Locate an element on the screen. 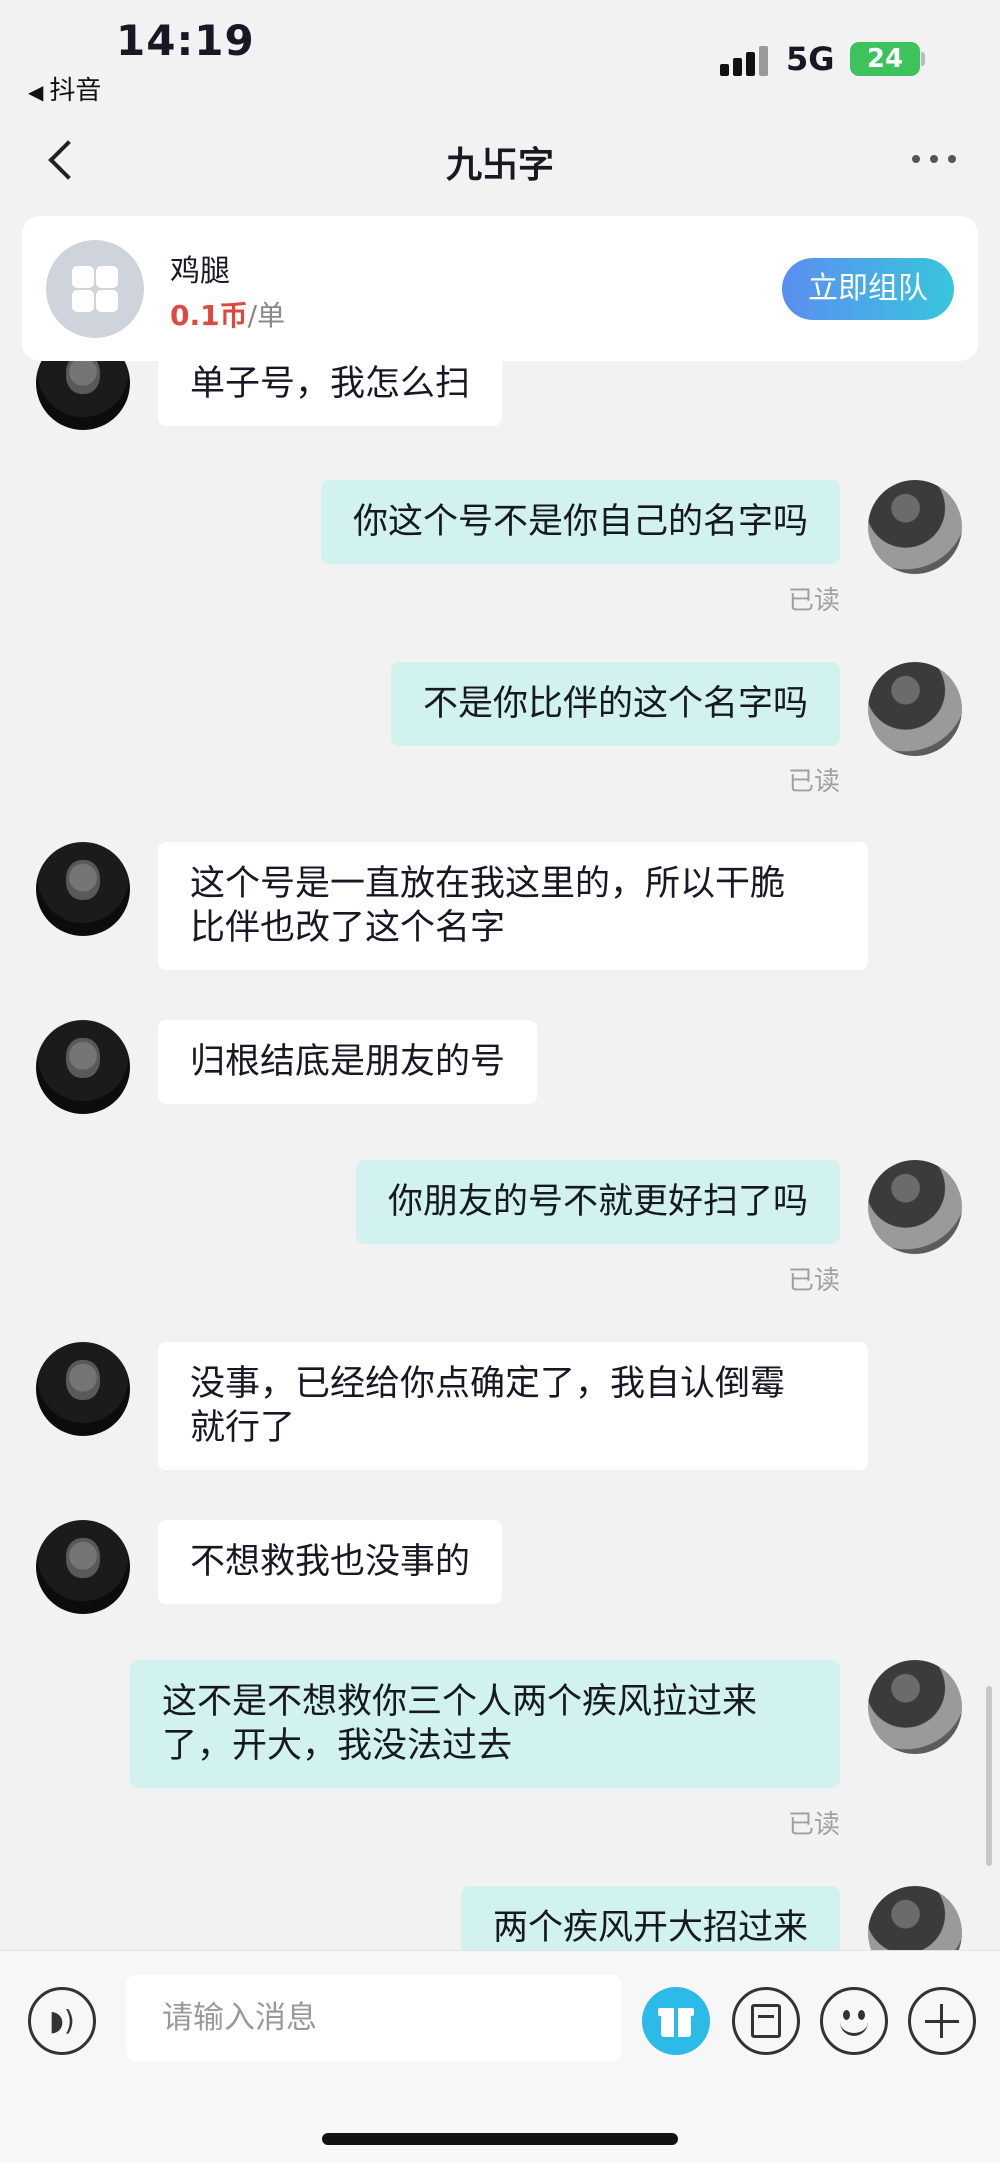  message-bubble-sent: 不是你比伴的这个名字吗 is located at coordinates (615, 704).